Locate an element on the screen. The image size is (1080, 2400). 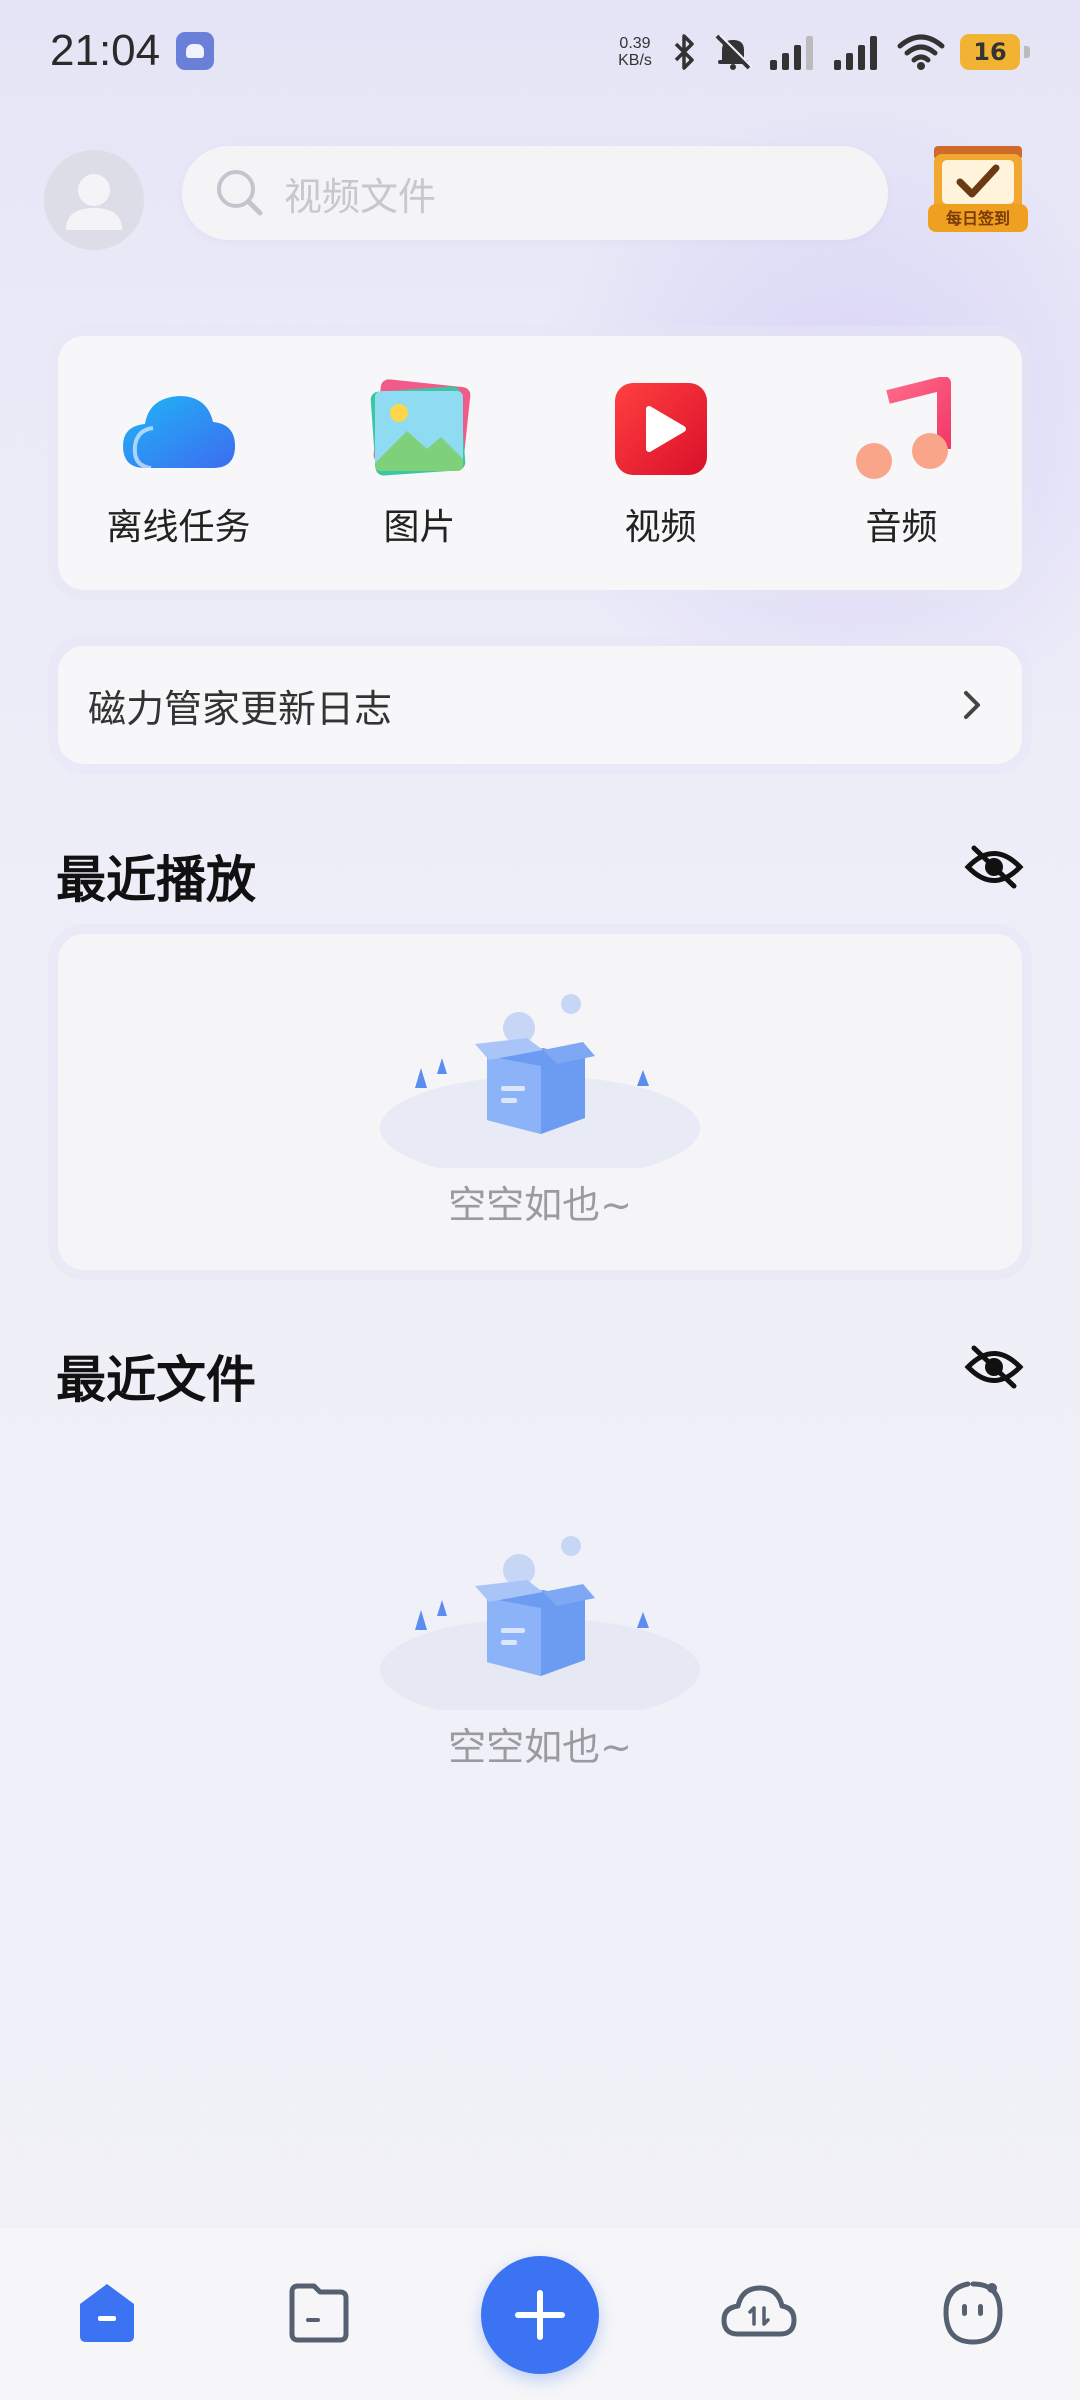
image-icon is located at coordinates (420, 427).